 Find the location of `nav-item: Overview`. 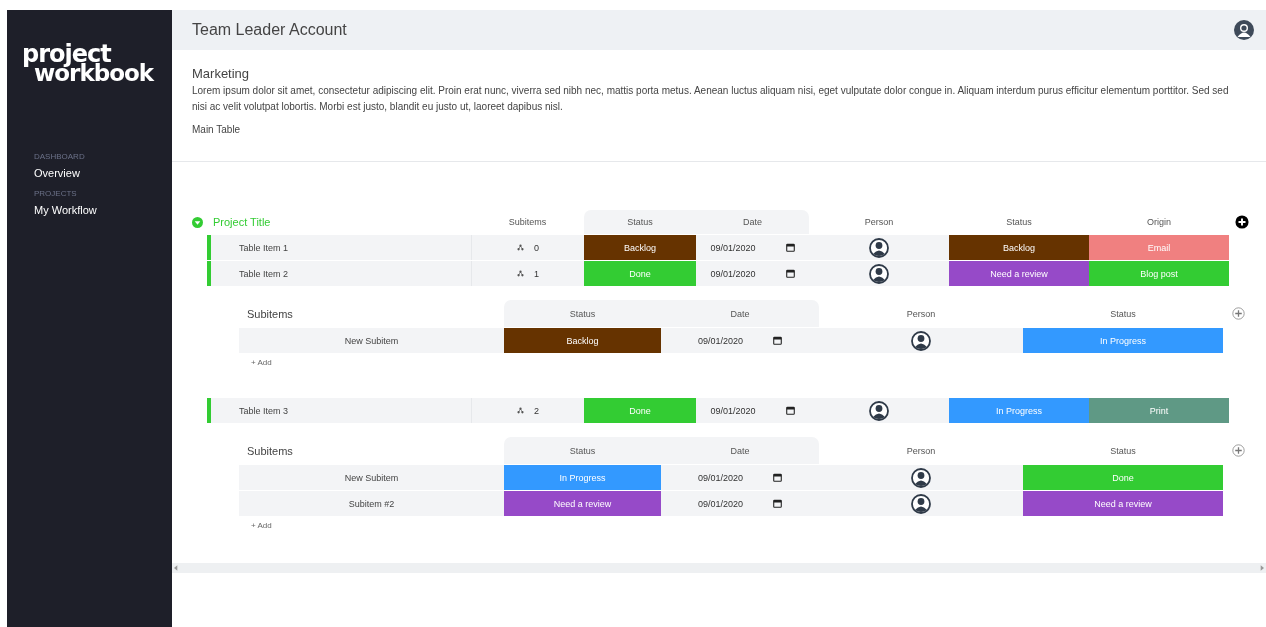

nav-item: Overview is located at coordinates (57, 172).